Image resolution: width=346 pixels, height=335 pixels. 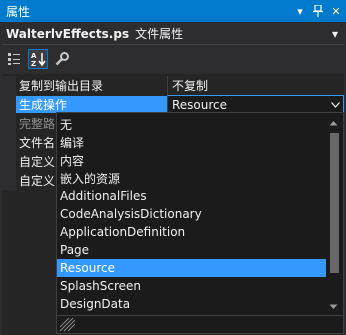 I want to click on close-icon: ✕, so click(x=336, y=11).